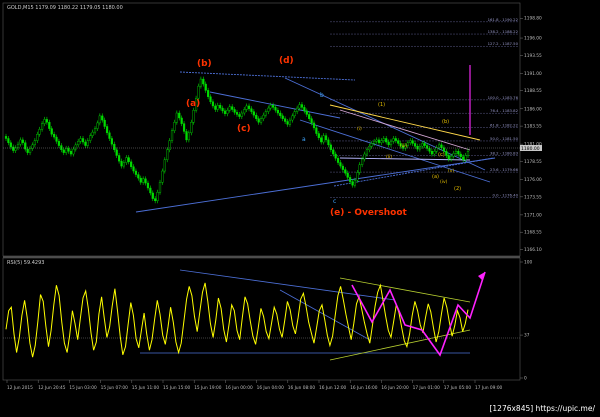  Describe the element at coordinates (427, 388) in the screenshot. I see `time-tick-label: 17 Jun 01:00` at that location.